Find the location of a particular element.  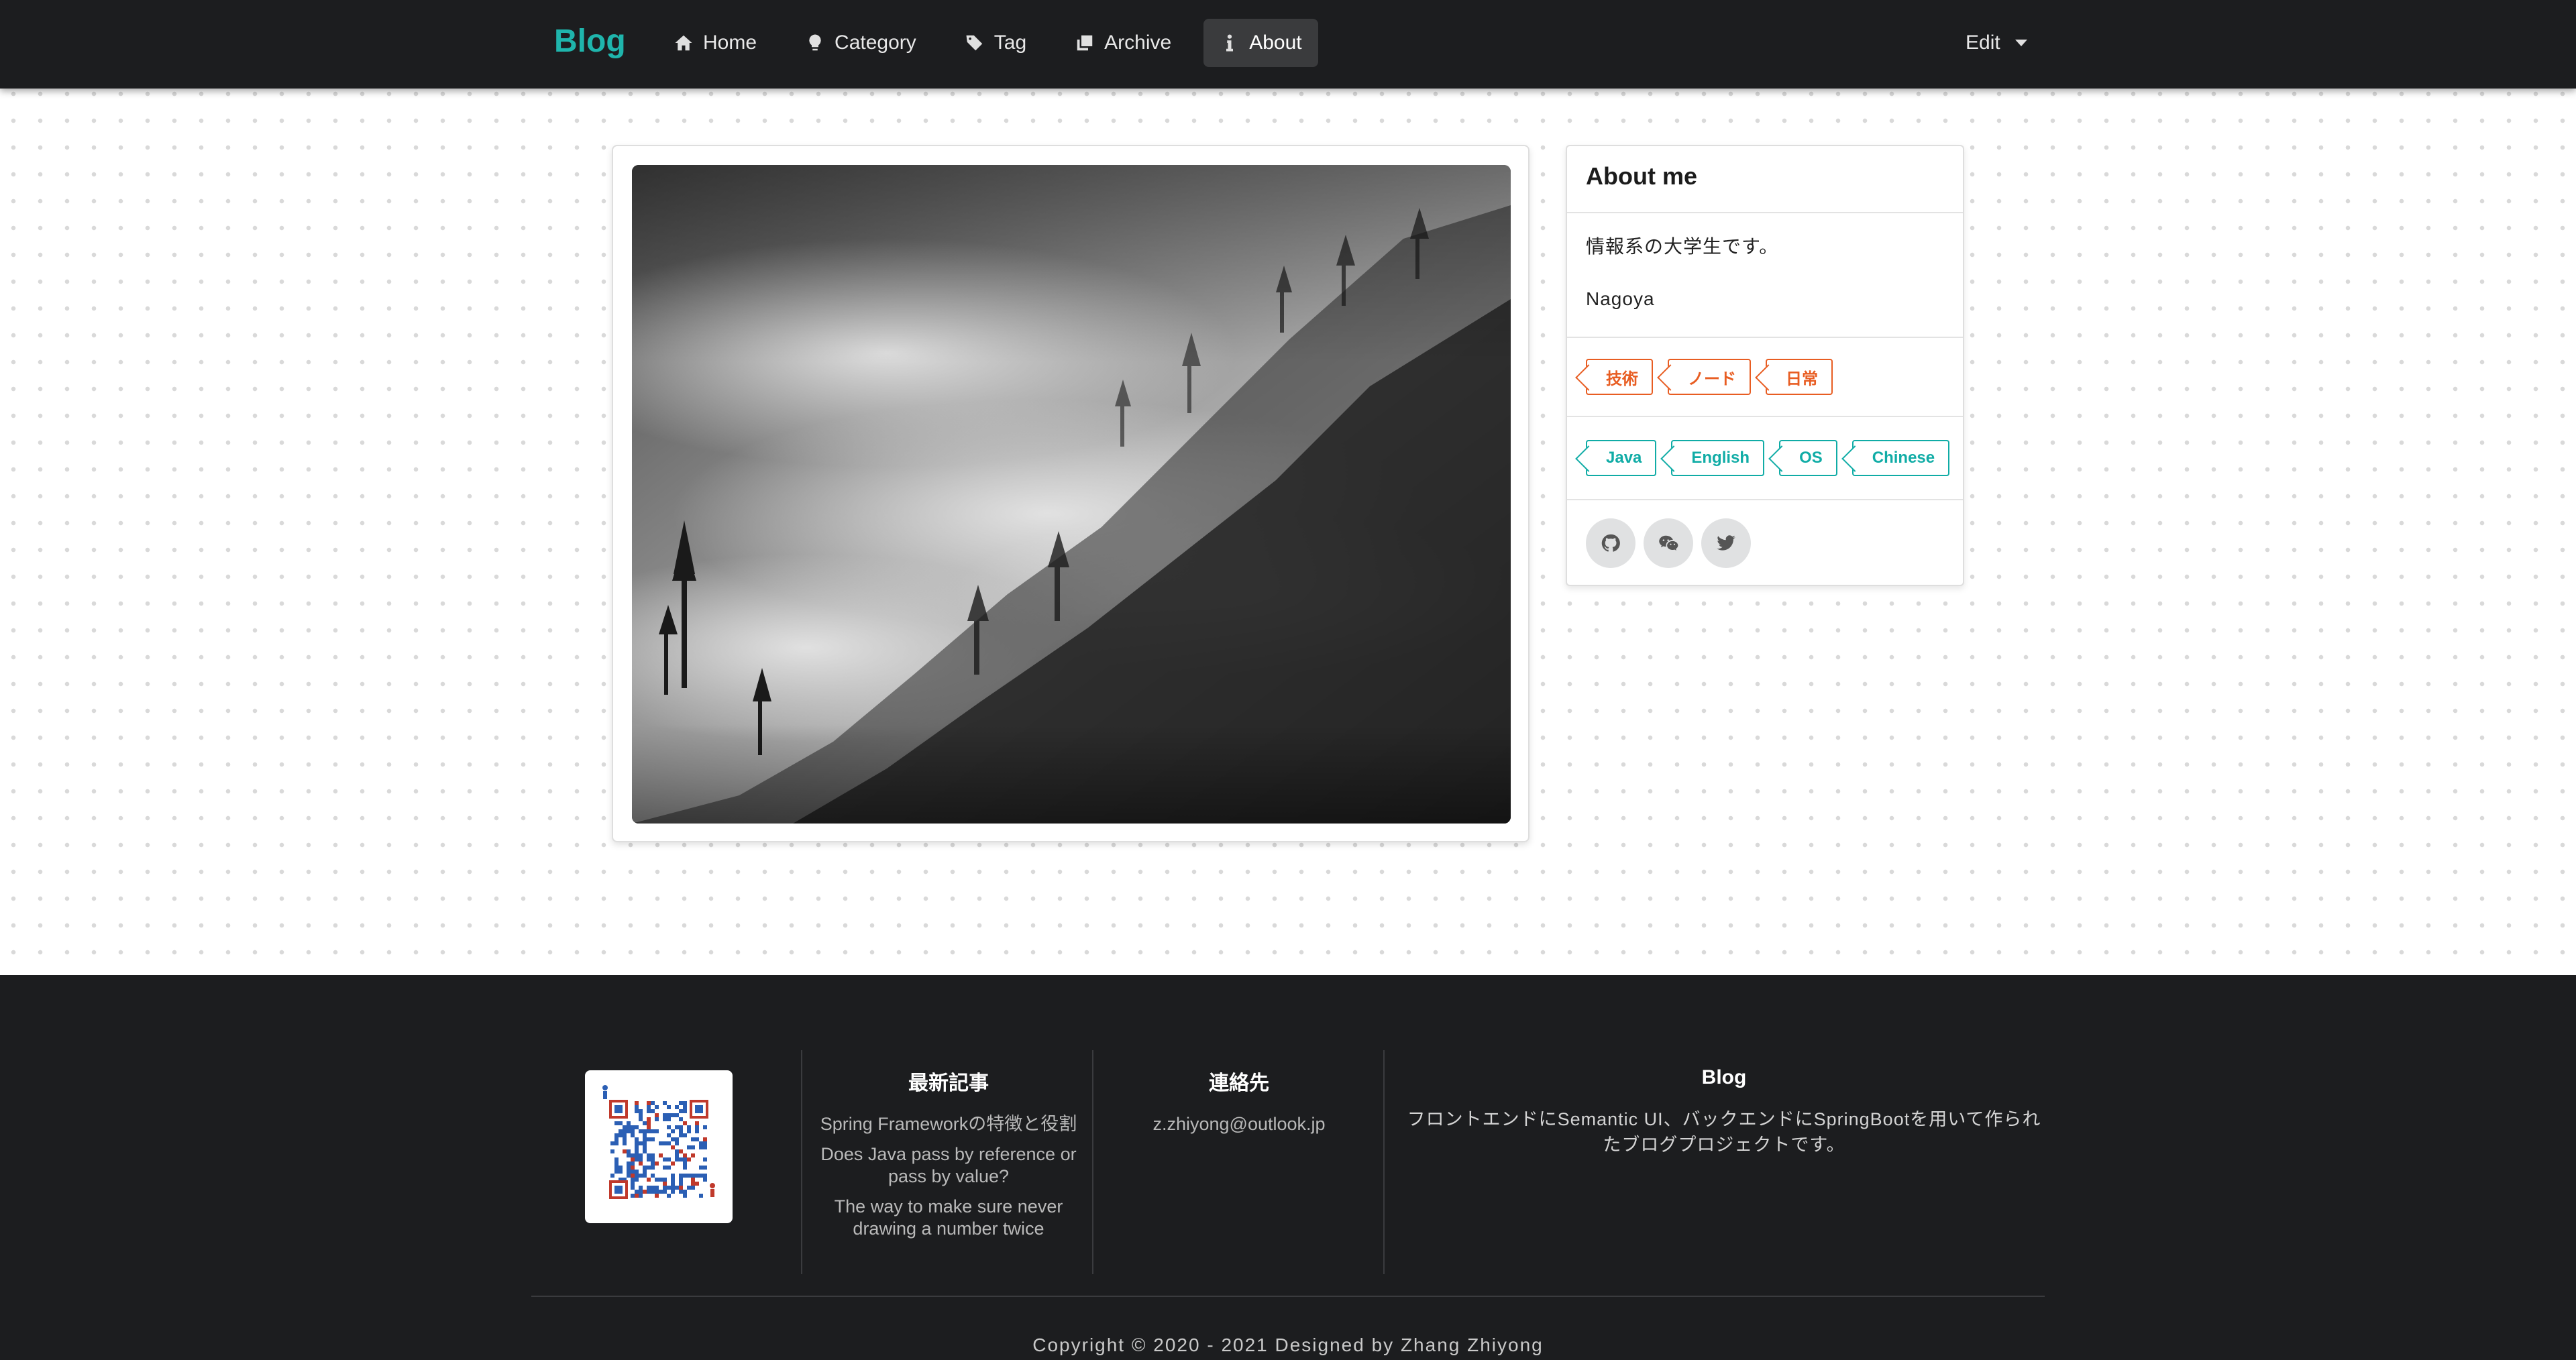

nav-item-about: About is located at coordinates (1260, 43).